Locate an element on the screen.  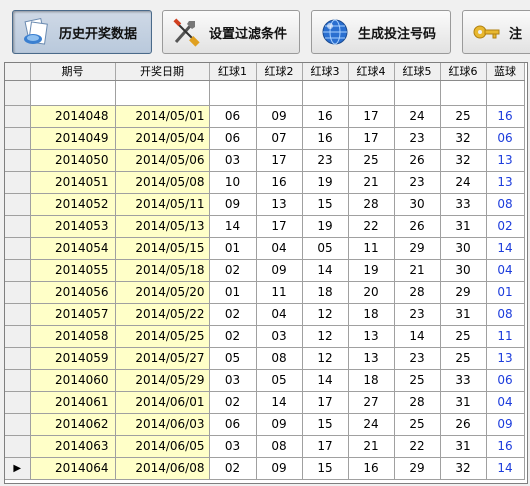
red-ball-3-cell: 12 is located at coordinates (325, 314).